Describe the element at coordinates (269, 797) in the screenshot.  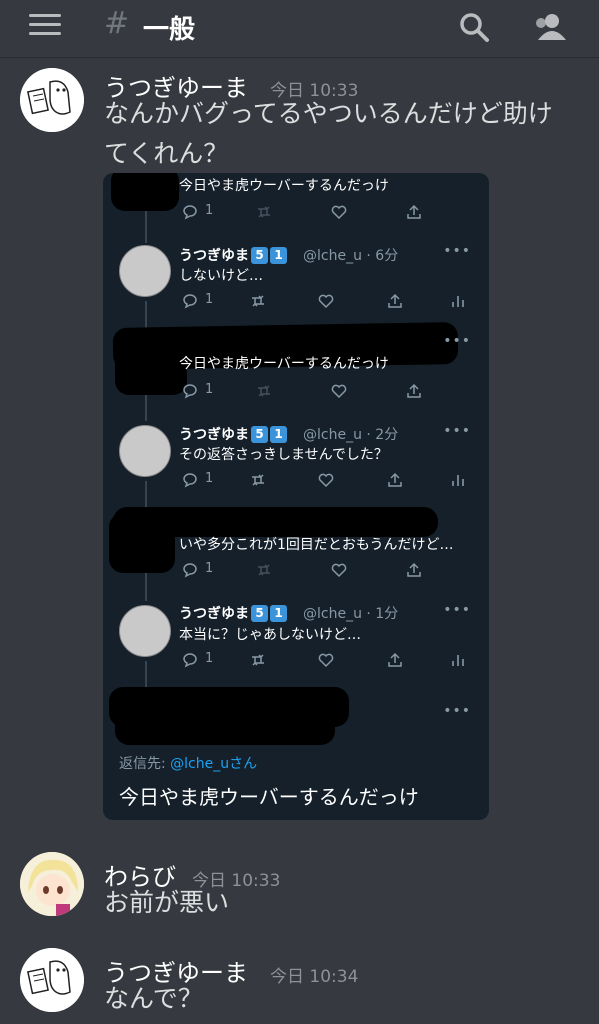
I see `main-tweet-text: 今日やま虎ウーバーするんだっけ` at that location.